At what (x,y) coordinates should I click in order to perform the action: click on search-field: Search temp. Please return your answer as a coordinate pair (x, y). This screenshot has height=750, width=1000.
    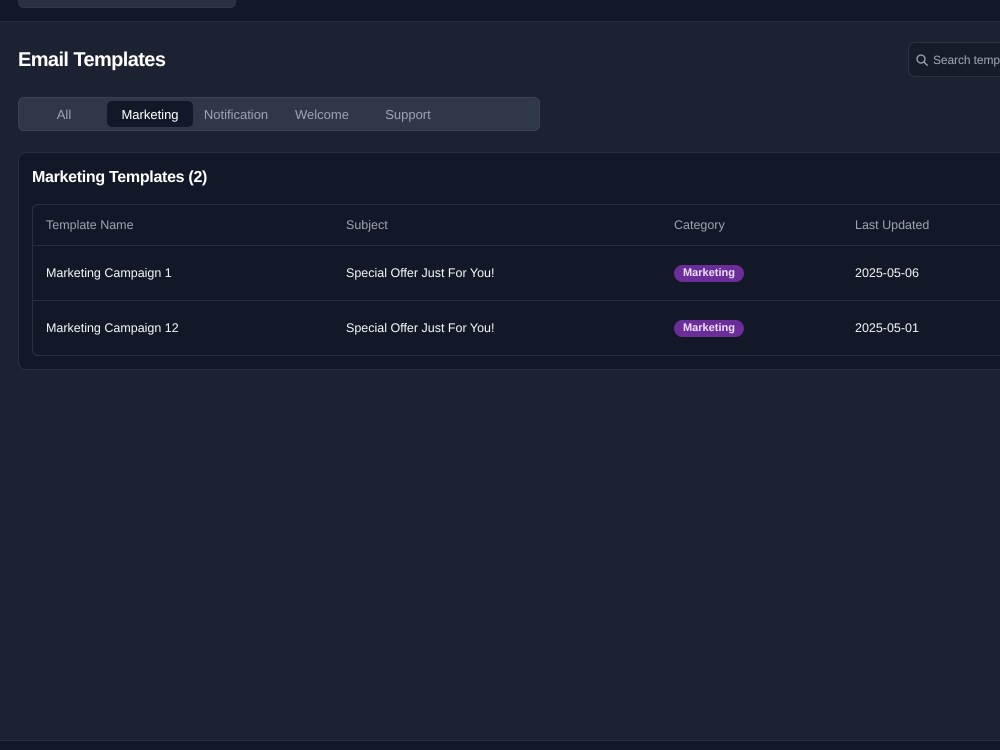
    Looking at the image, I should click on (954, 59).